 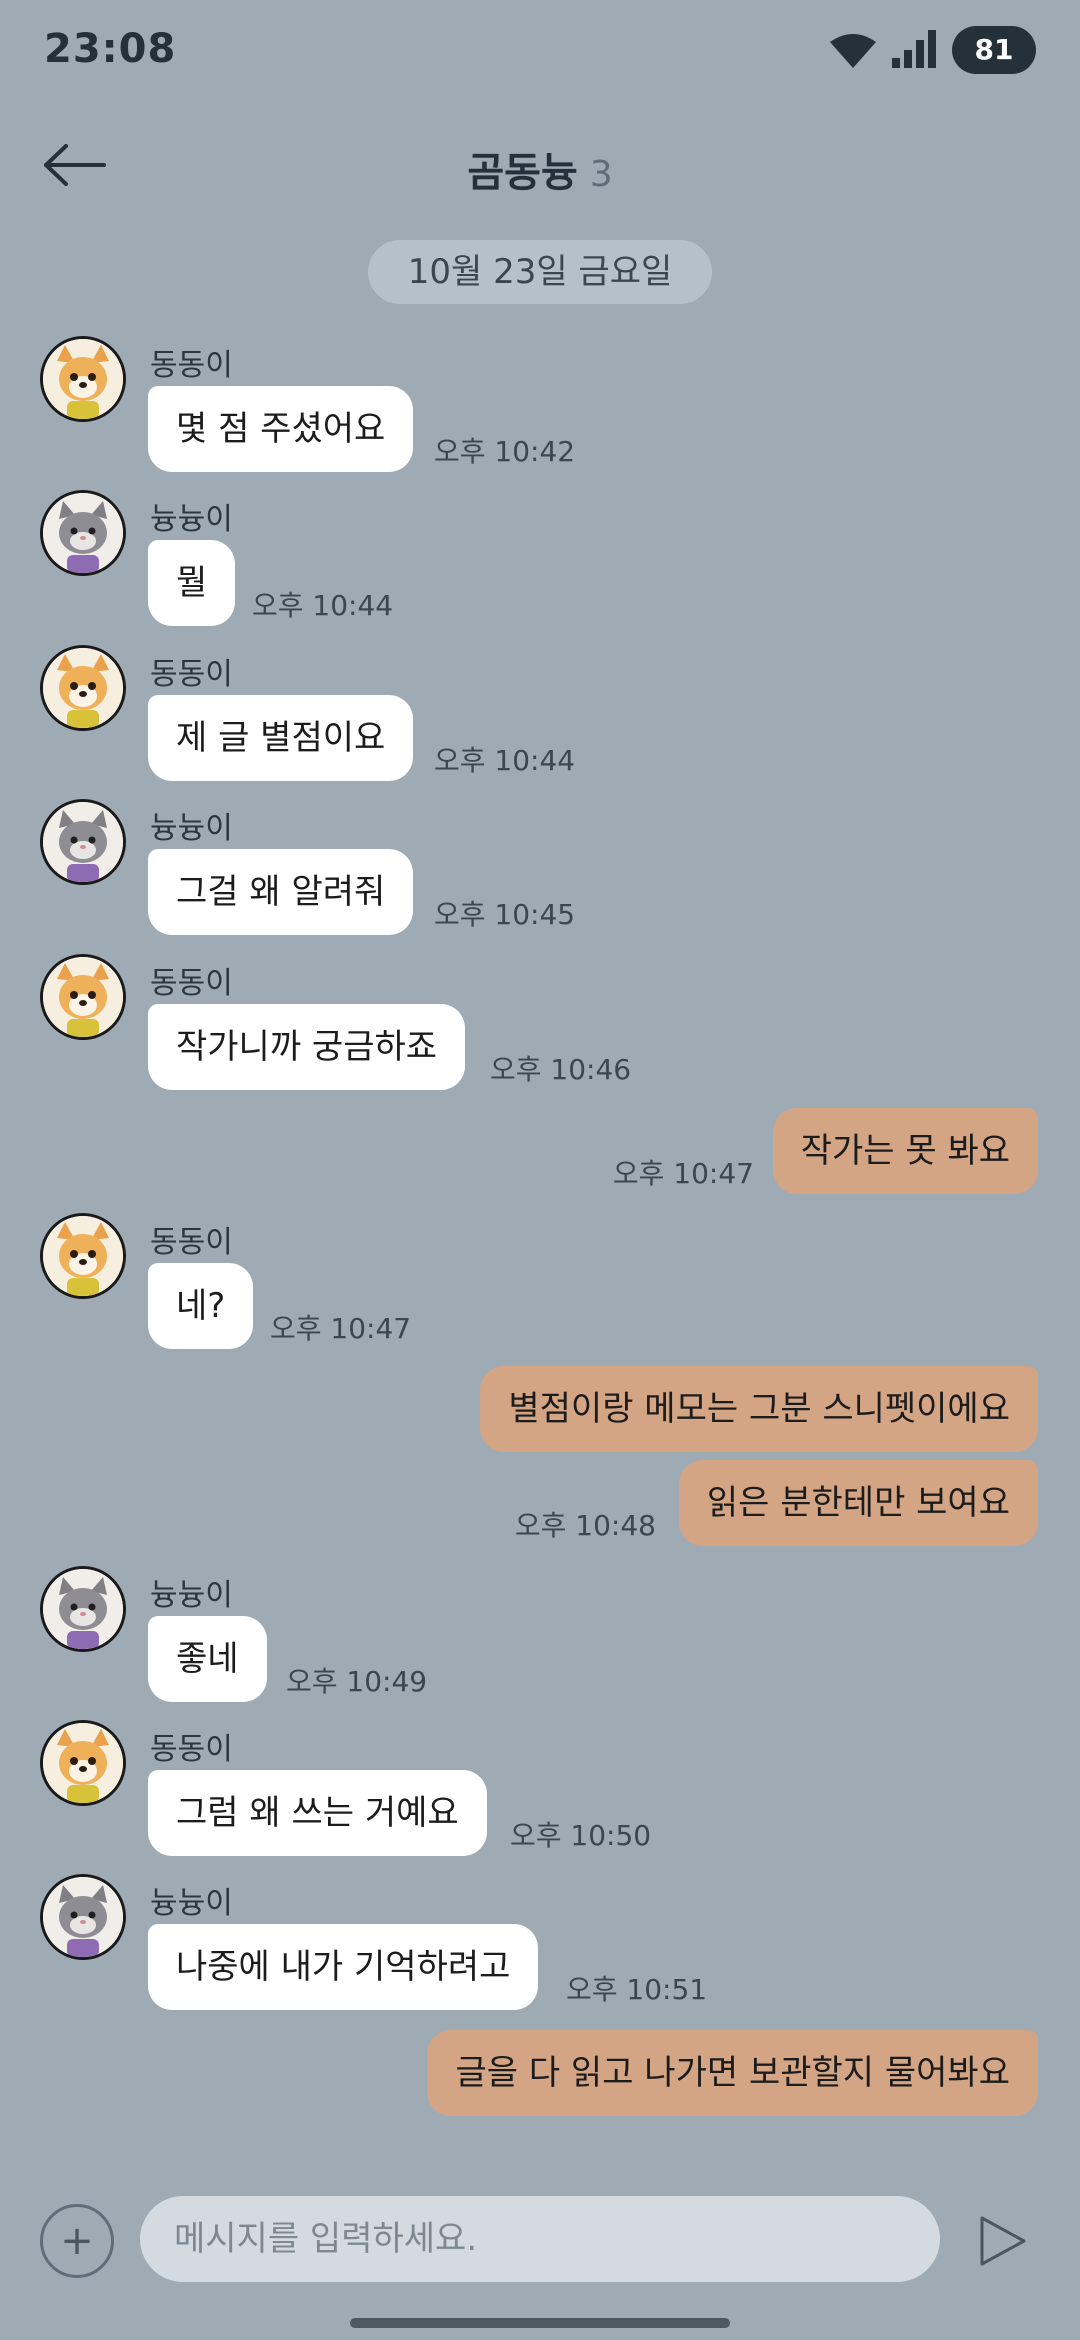 What do you see at coordinates (317, 1813) in the screenshot?
I see `incoming-message-bubble: 그럼 왜 쓰는 거예요` at bounding box center [317, 1813].